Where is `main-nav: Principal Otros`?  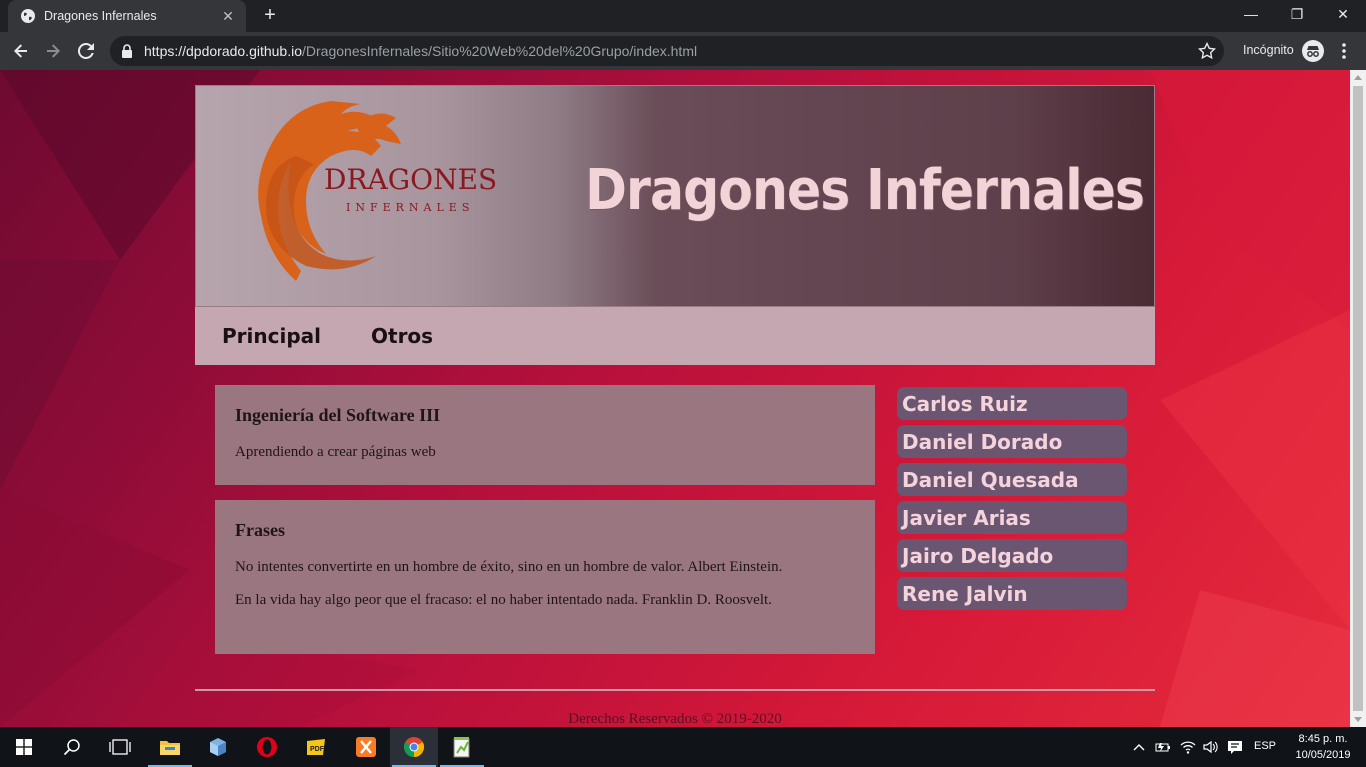
main-nav: Principal Otros is located at coordinates (675, 336).